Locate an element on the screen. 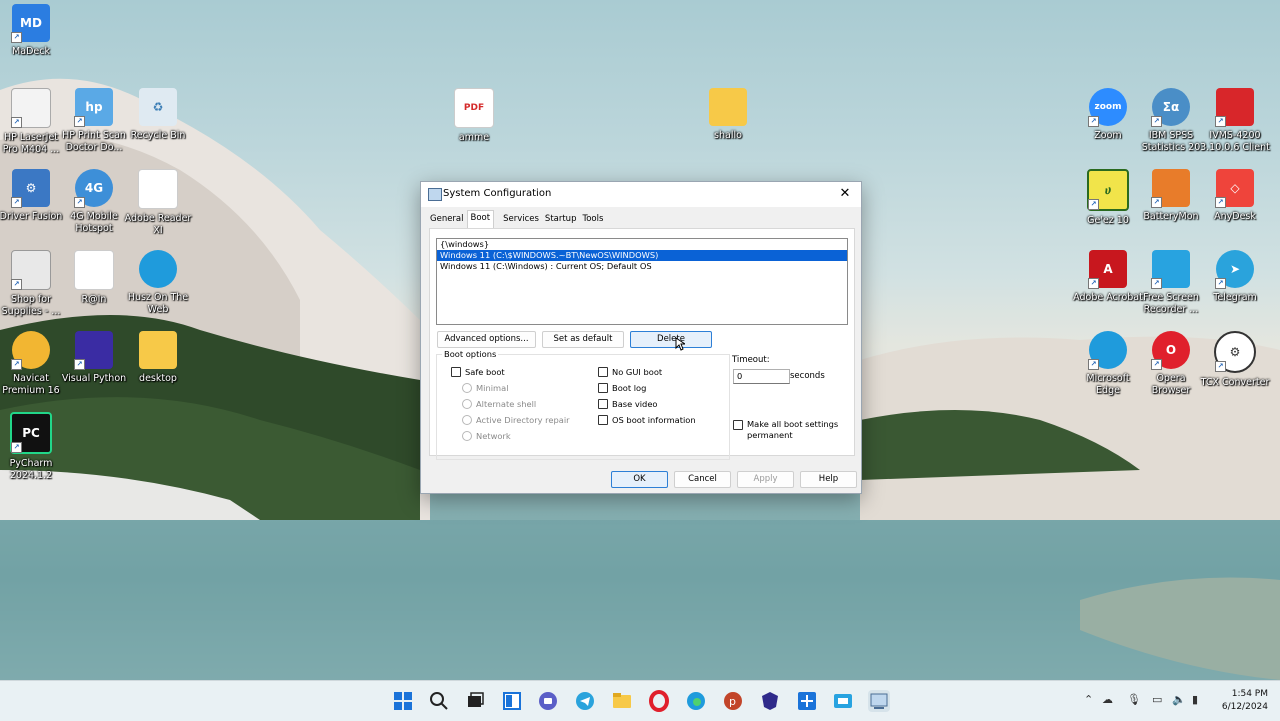 The height and width of the screenshot is (721, 1280). set-as-default-button: Set as default is located at coordinates (583, 339).